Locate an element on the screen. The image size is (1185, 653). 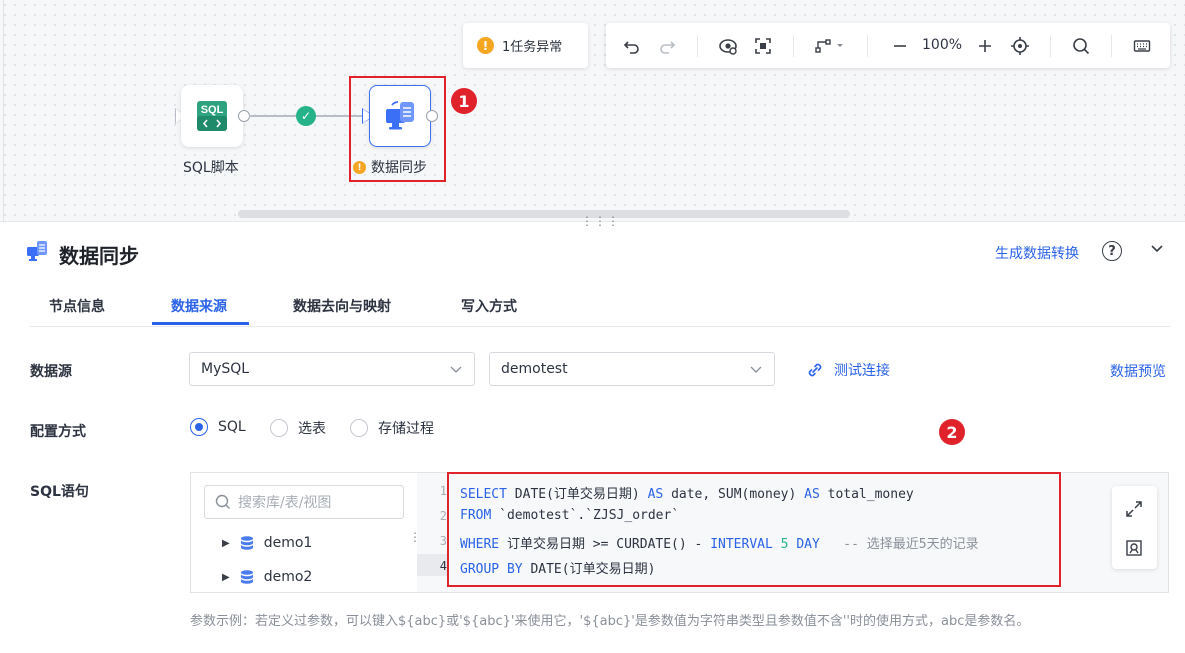
radio-stored-procedure: 存储过程 is located at coordinates (392, 428).